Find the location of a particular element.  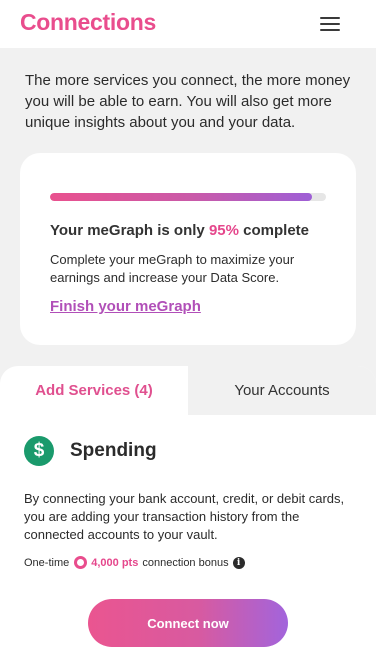

finish-megraph-link: Finish your meGraph is located at coordinates (125, 306).